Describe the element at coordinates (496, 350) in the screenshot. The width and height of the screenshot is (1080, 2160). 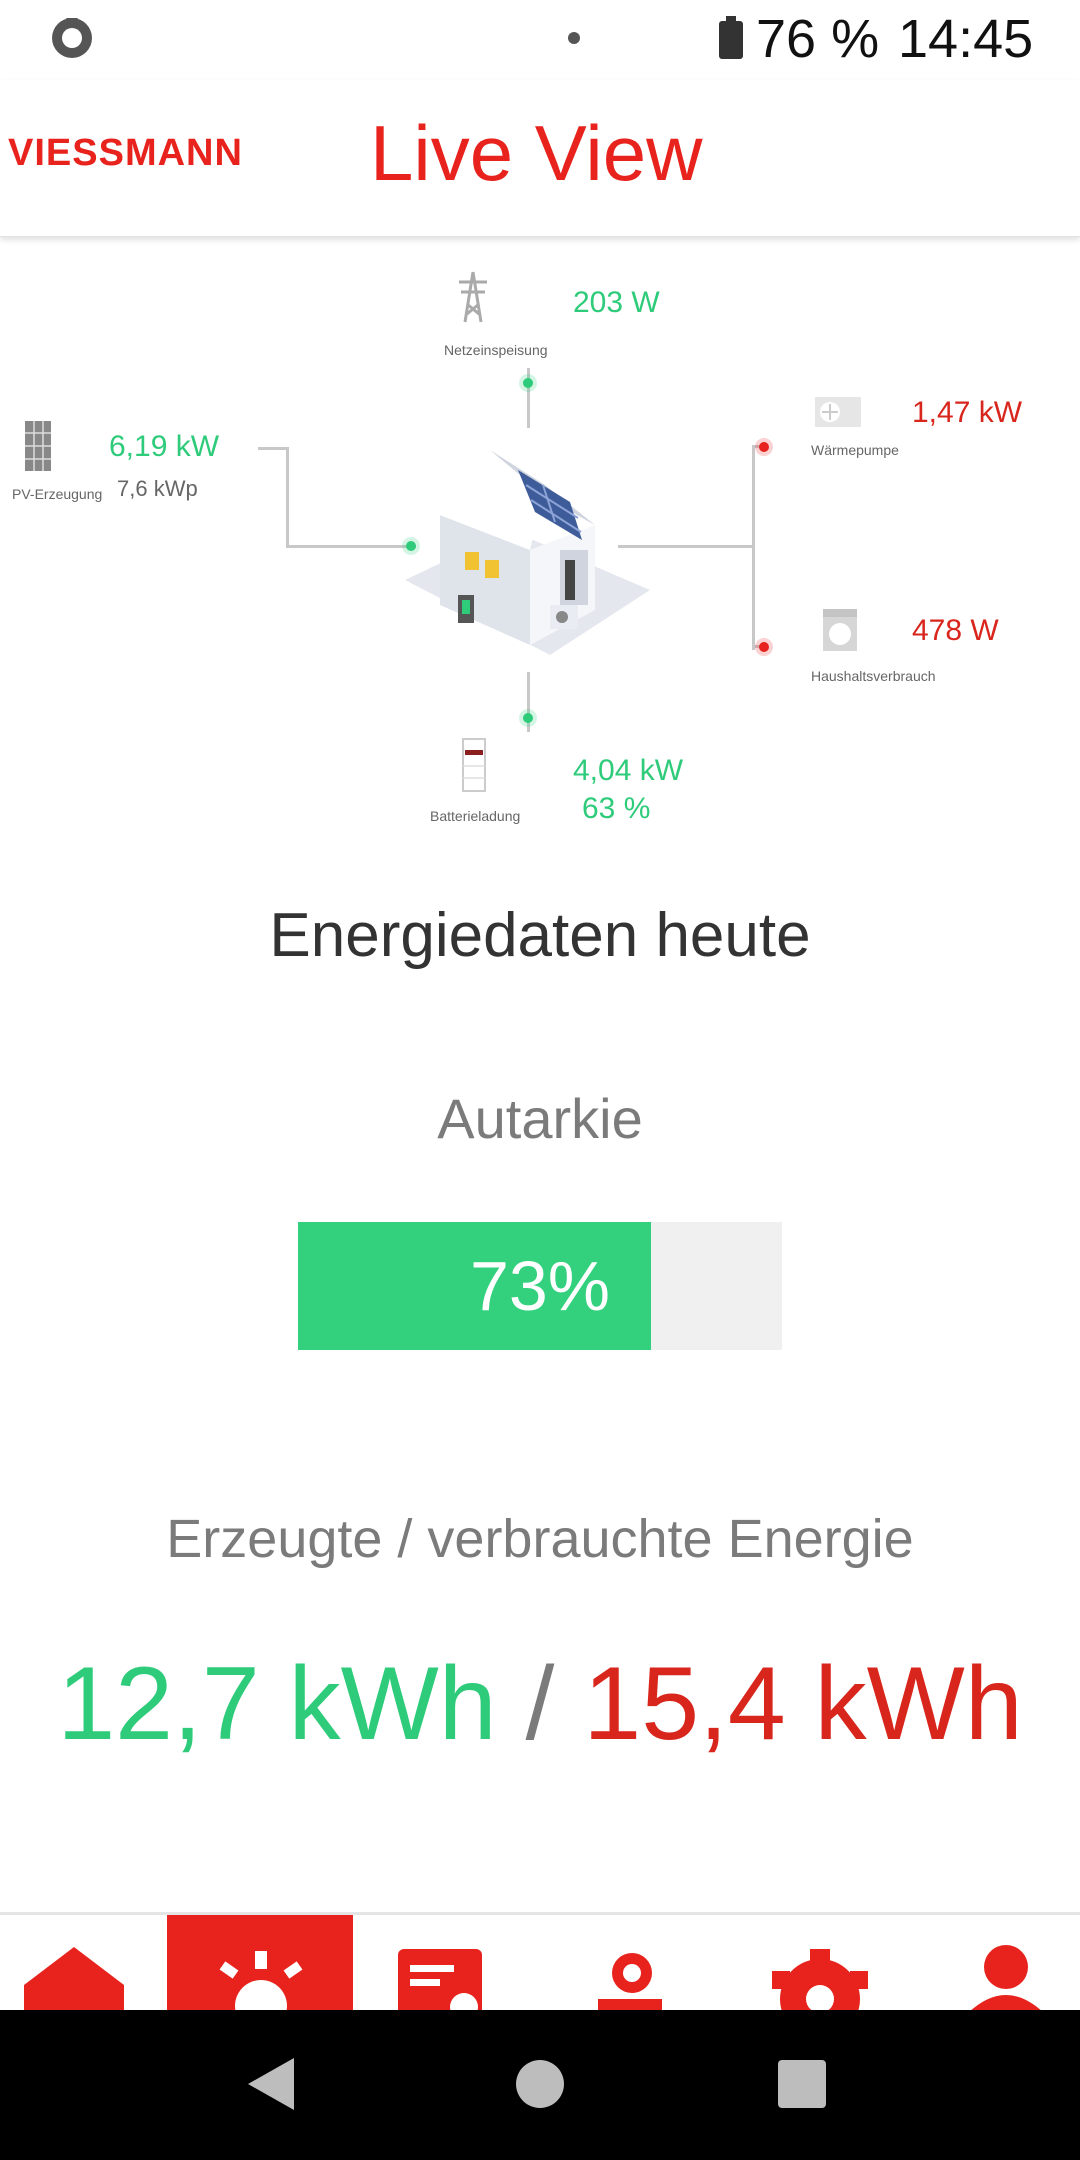
I see `grid-label: Netzeinspeisung` at that location.